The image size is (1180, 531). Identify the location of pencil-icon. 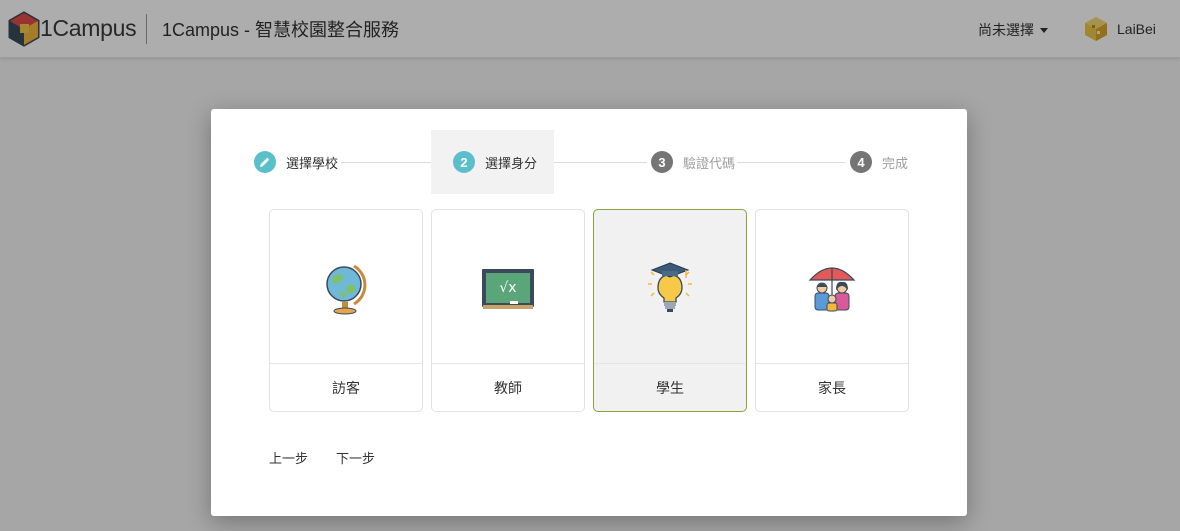
(265, 162).